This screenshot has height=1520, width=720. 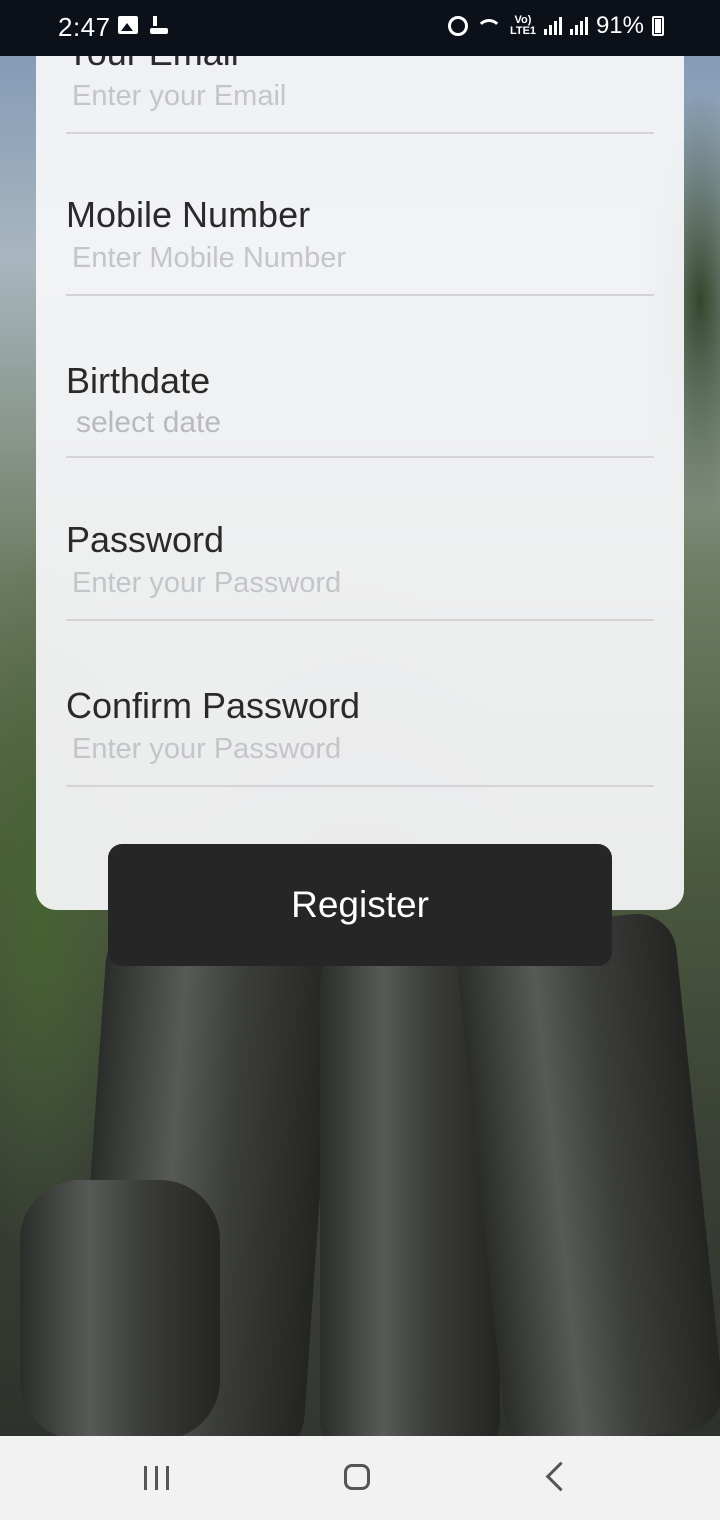 I want to click on confirm-password-label: Confirm Password, so click(x=213, y=705).